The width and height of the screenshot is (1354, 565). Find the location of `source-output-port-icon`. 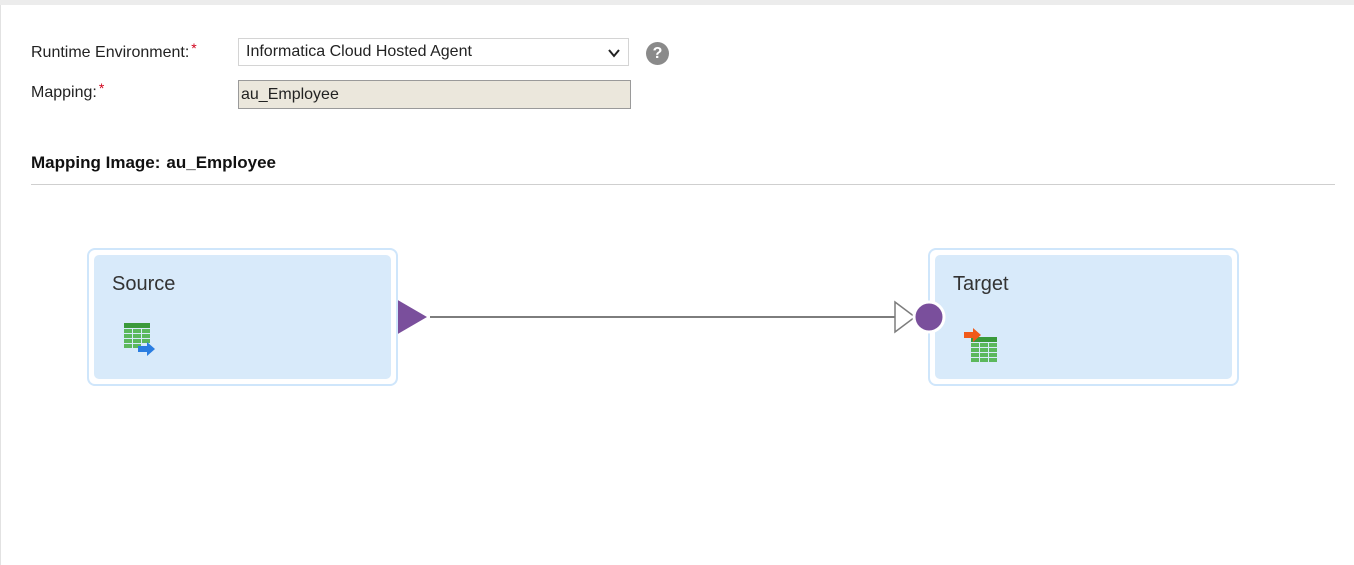

source-output-port-icon is located at coordinates (411, 317).